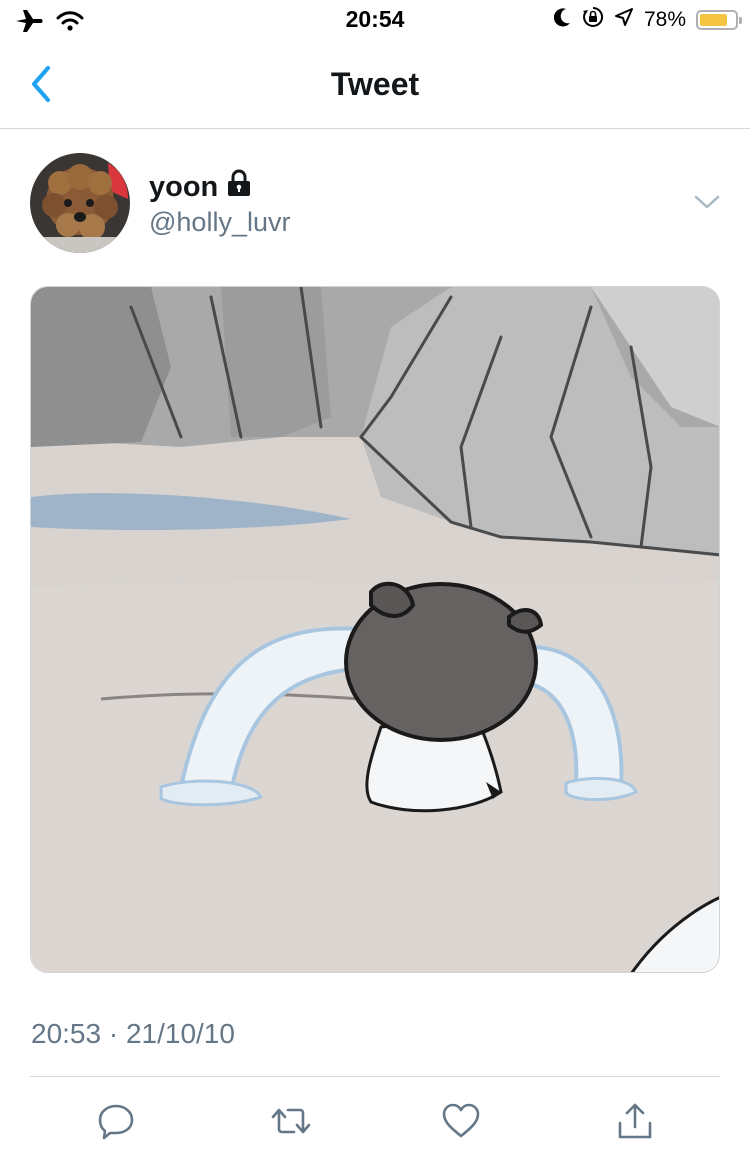 The width and height of the screenshot is (750, 1158). I want to click on battery-fill, so click(713, 19).